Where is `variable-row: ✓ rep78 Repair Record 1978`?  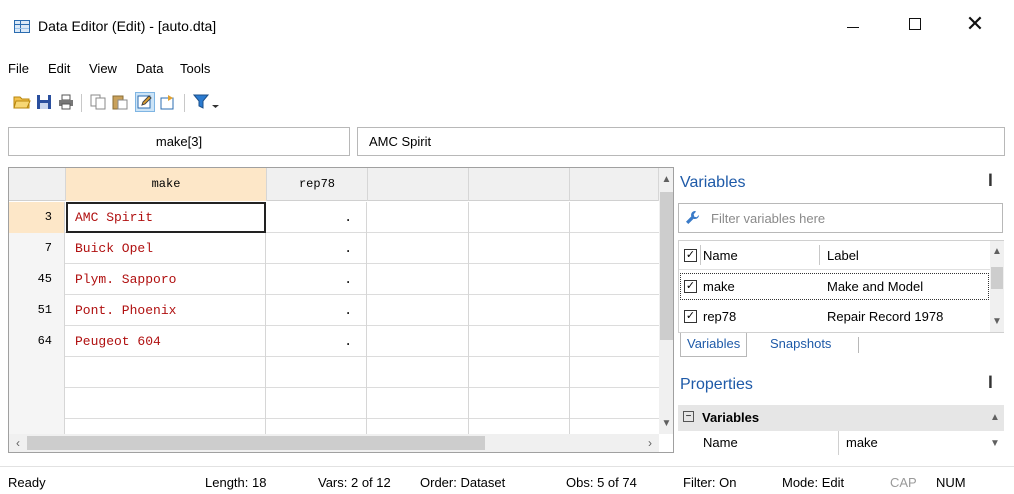
variable-row: ✓ rep78 Repair Record 1978 is located at coordinates (834, 316).